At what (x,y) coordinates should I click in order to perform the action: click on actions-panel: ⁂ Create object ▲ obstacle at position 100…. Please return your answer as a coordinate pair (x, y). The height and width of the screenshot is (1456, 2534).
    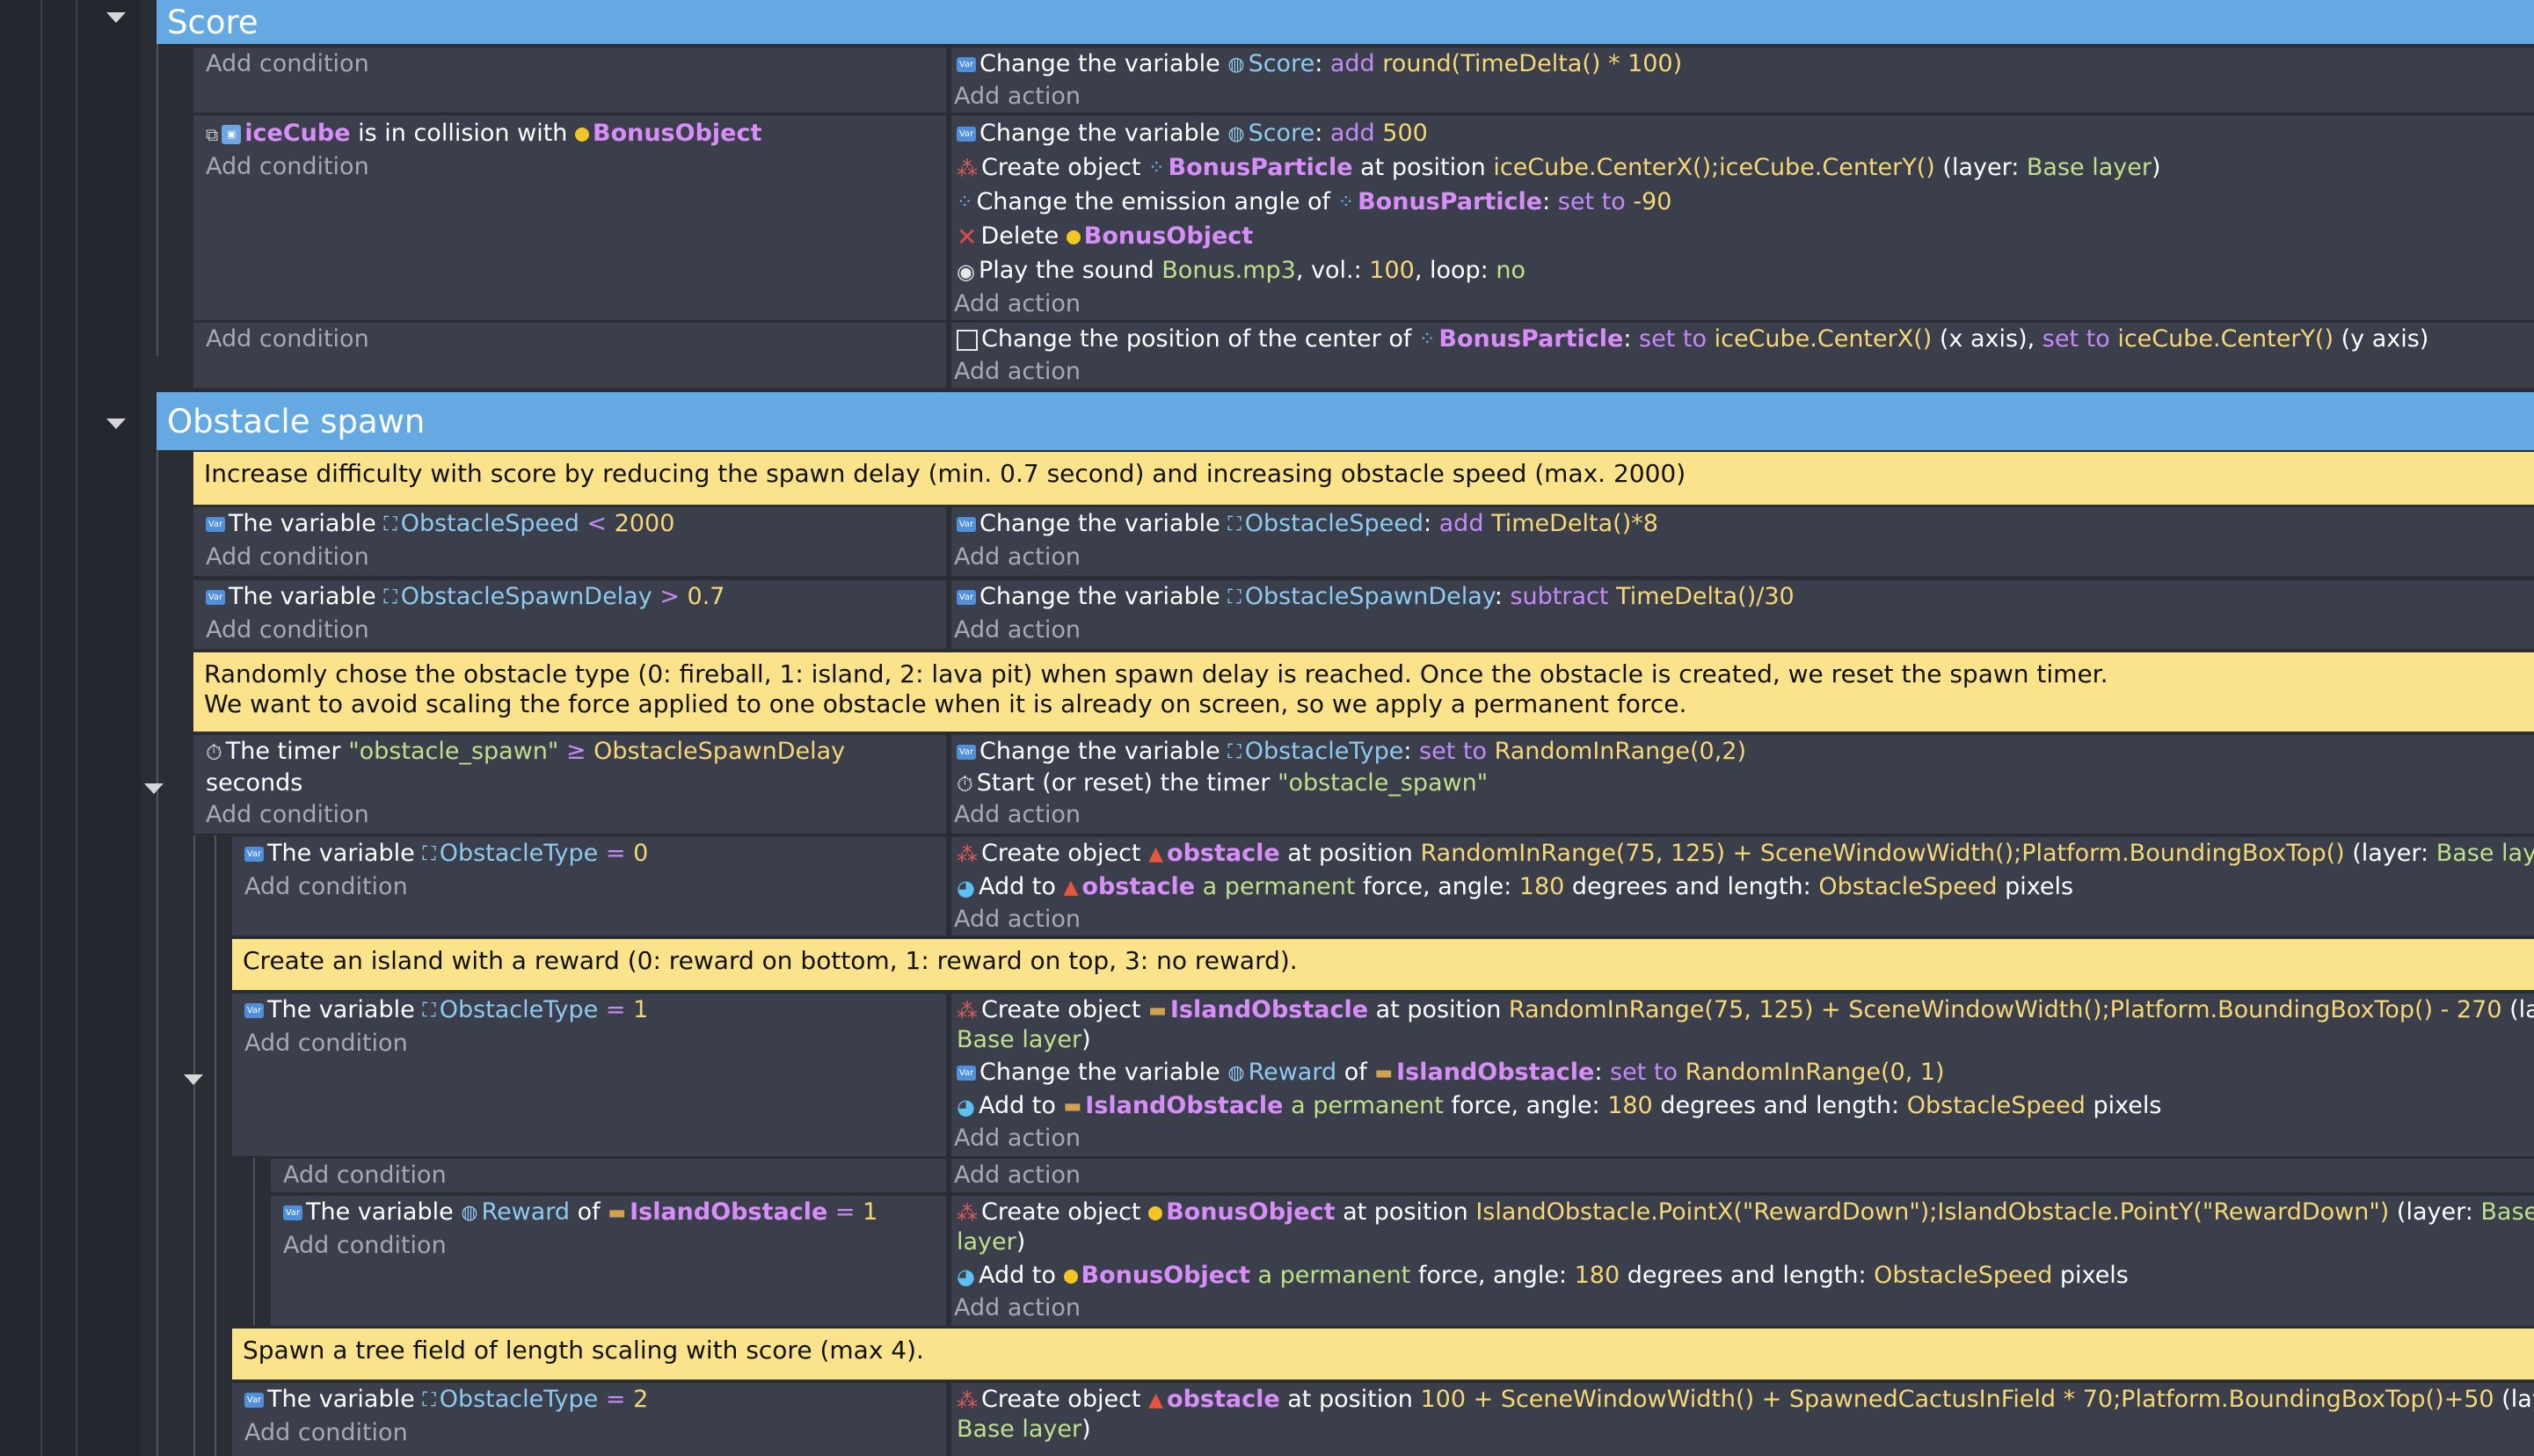
    Looking at the image, I should click on (1743, 1419).